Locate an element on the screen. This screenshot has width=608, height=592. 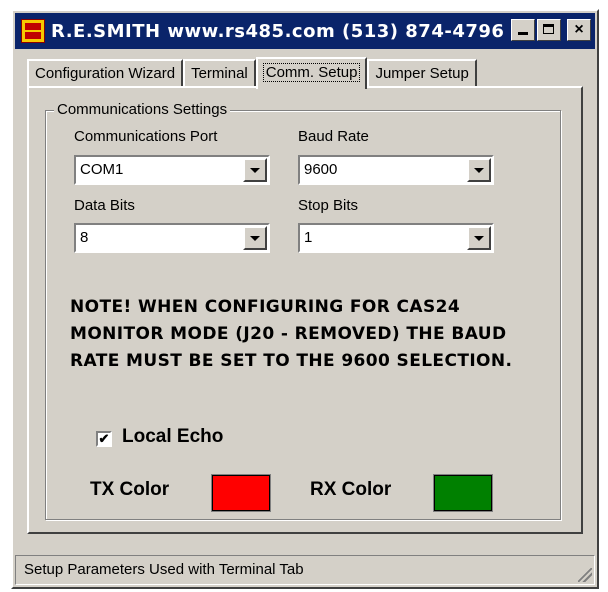
data-bits-select: 8 is located at coordinates (172, 238).